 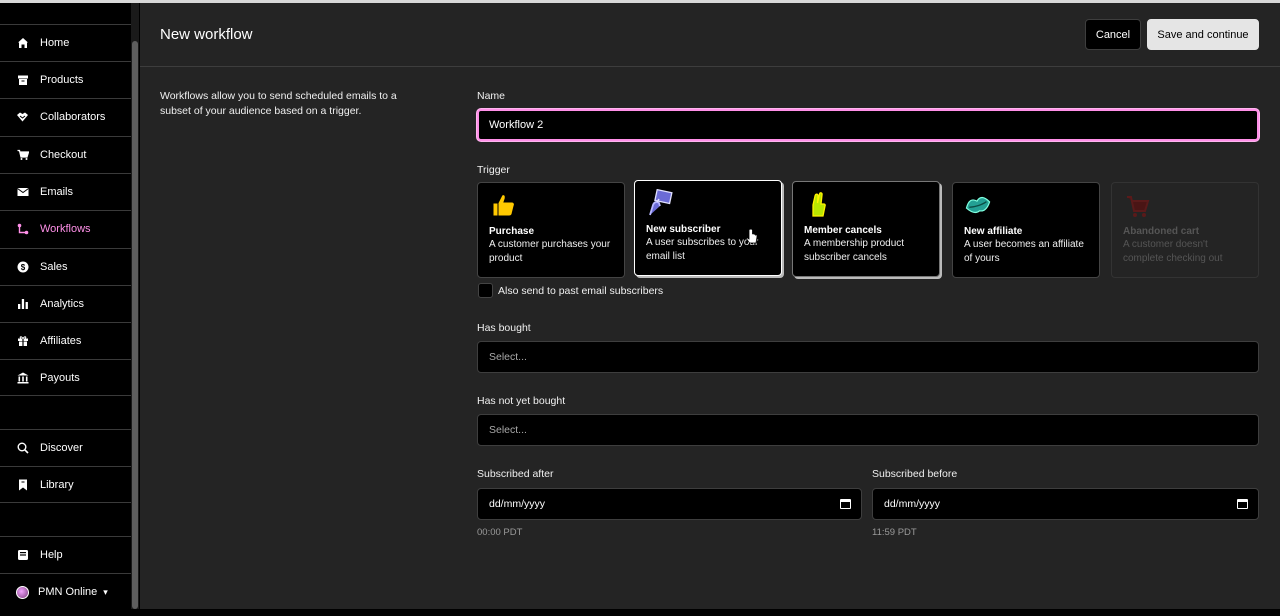 I want to click on trigger-desc: A membership product subscriber cancels, so click(x=854, y=250).